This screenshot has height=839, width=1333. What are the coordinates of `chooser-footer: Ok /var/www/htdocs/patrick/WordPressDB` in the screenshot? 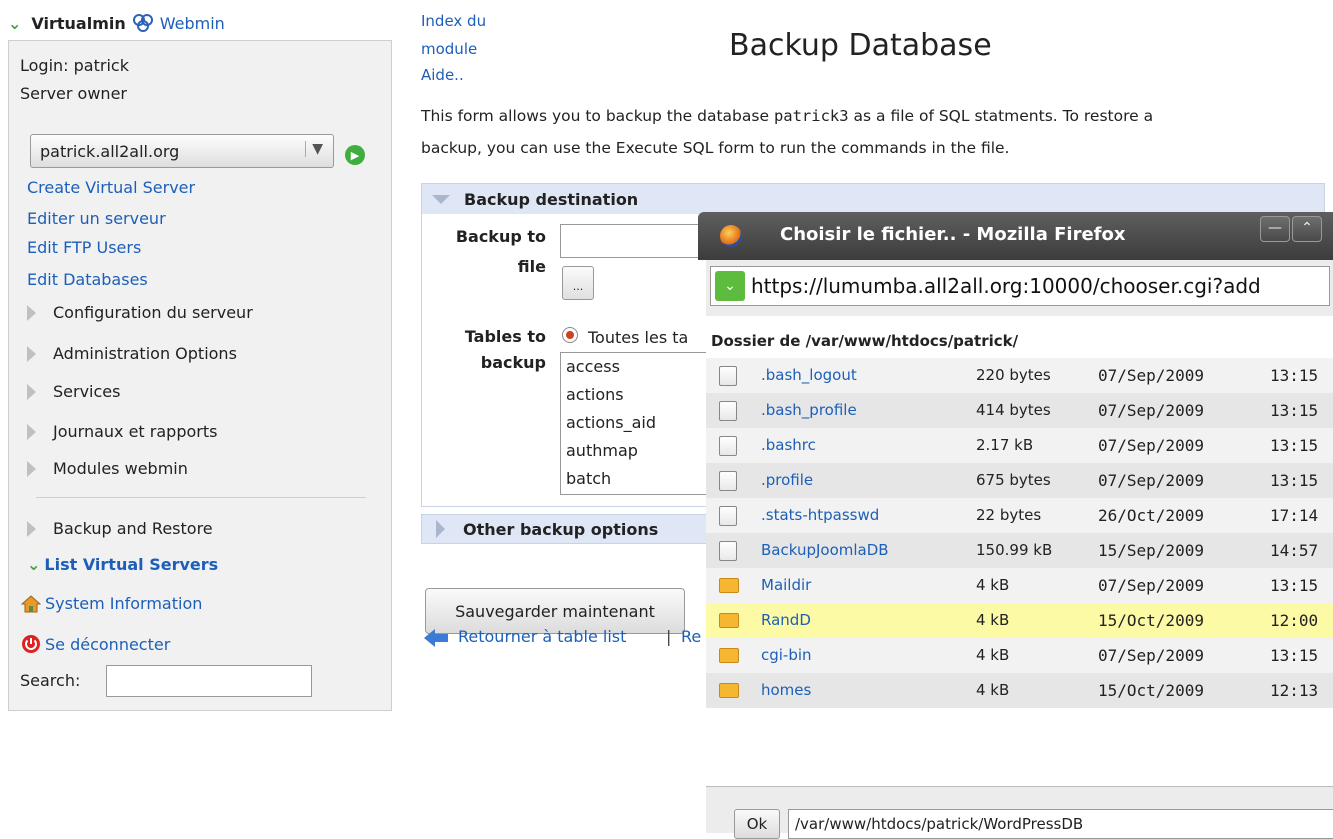 It's located at (1019, 812).